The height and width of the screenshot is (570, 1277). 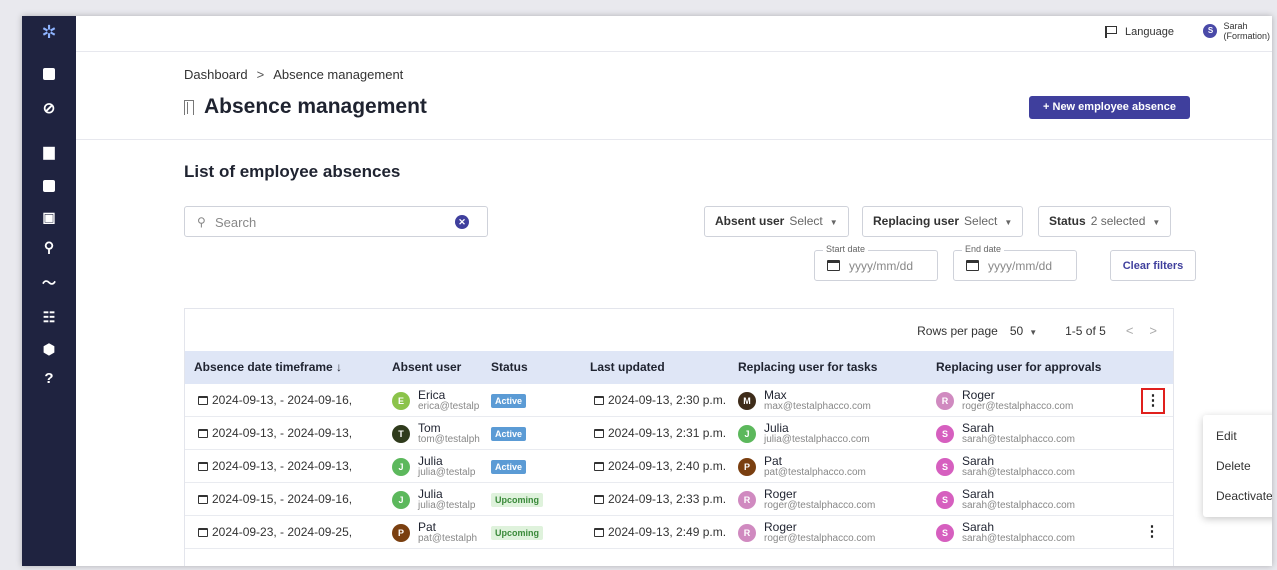 What do you see at coordinates (815, 472) in the screenshot?
I see `replacing-tasks-user-email: pat@testalphacco.com` at bounding box center [815, 472].